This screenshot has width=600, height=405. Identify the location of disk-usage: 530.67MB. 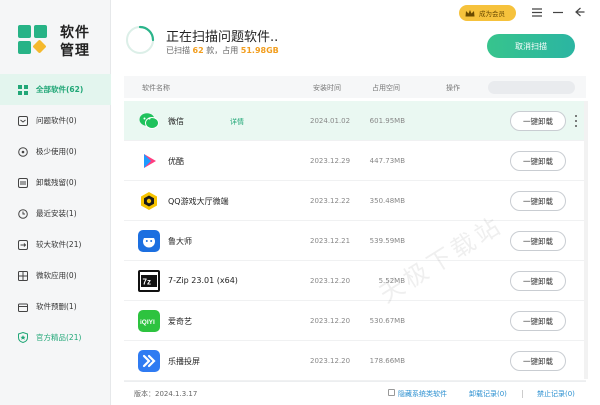
(387, 321).